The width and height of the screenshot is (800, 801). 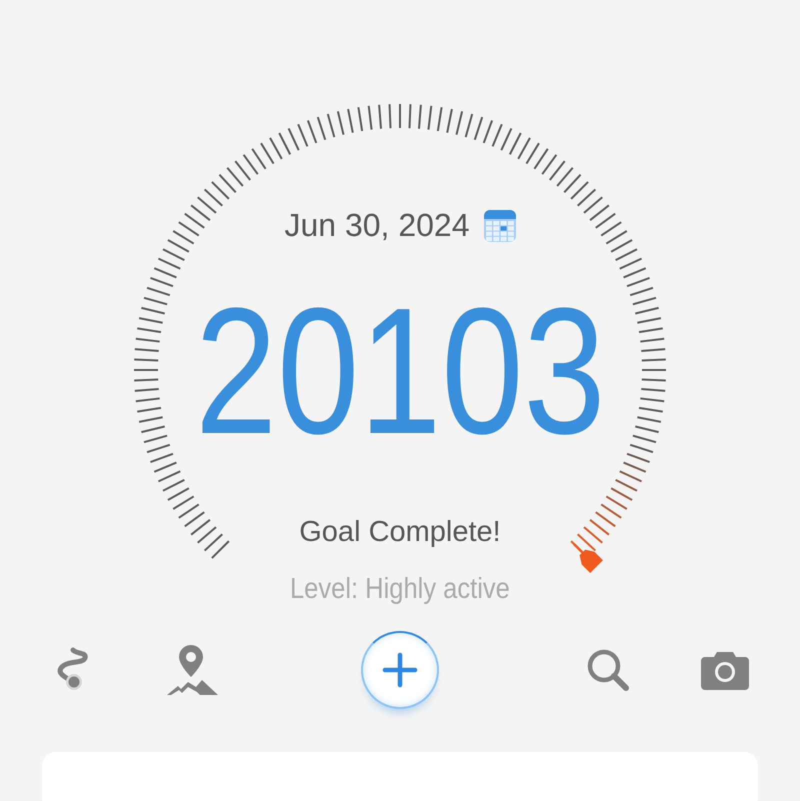 I want to click on calendar-icon, so click(x=500, y=226).